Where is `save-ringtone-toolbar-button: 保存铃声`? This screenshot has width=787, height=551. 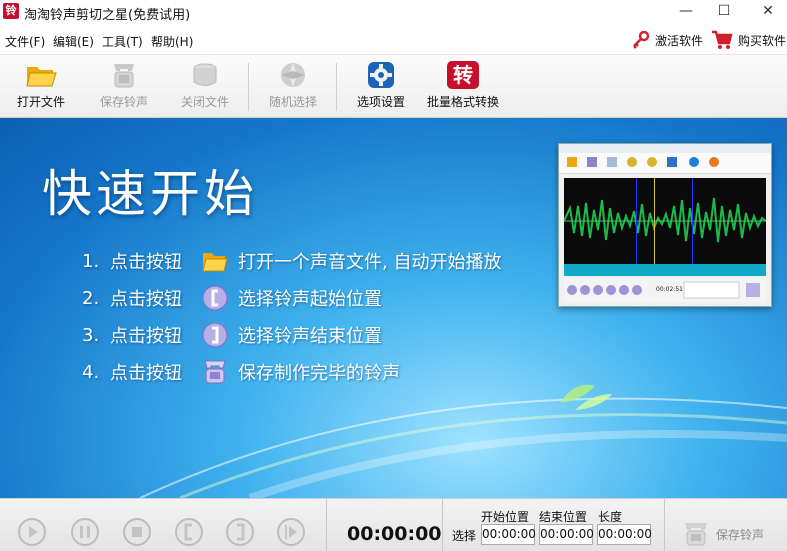 save-ringtone-toolbar-button: 保存铃声 is located at coordinates (124, 88).